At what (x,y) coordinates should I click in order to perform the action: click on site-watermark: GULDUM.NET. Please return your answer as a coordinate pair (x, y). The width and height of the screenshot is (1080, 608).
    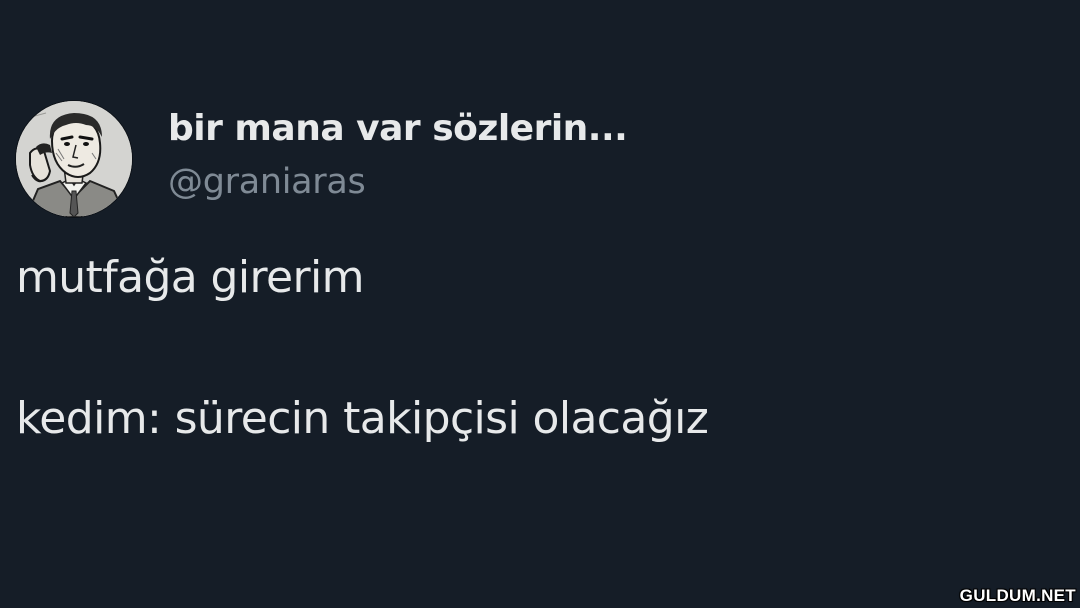
    Looking at the image, I should click on (1017, 595).